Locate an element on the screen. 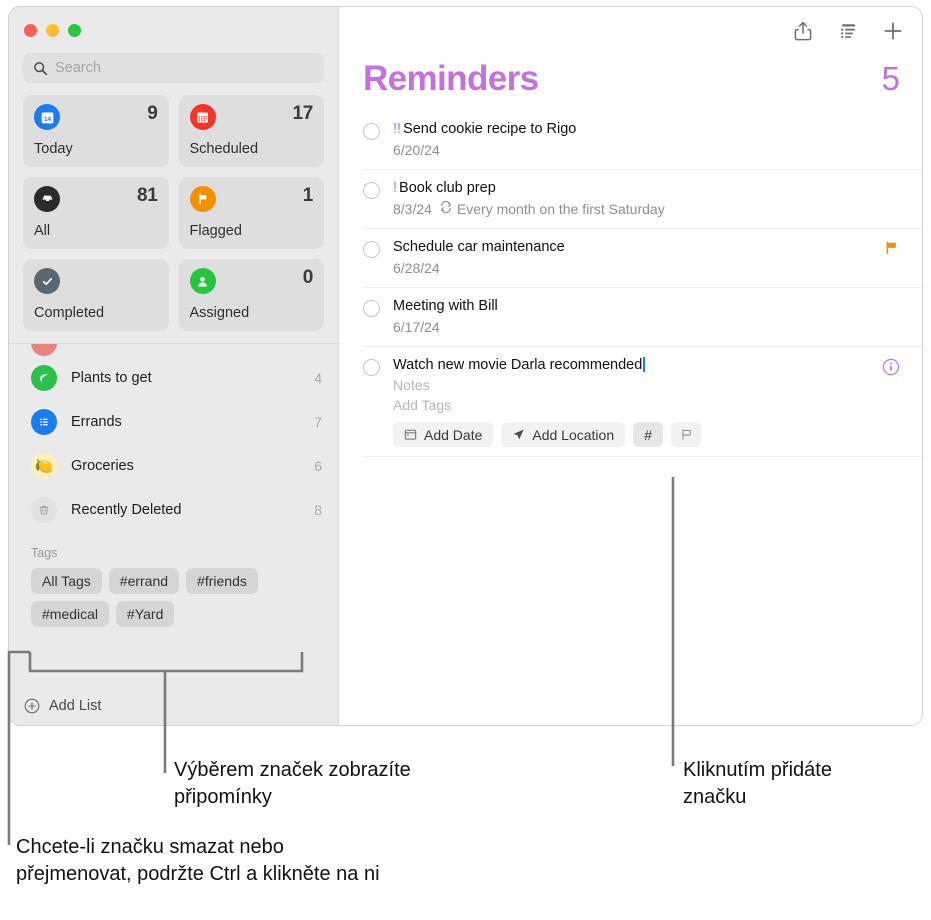  smart-list-flagged: 1 Flagged is located at coordinates (251, 213).